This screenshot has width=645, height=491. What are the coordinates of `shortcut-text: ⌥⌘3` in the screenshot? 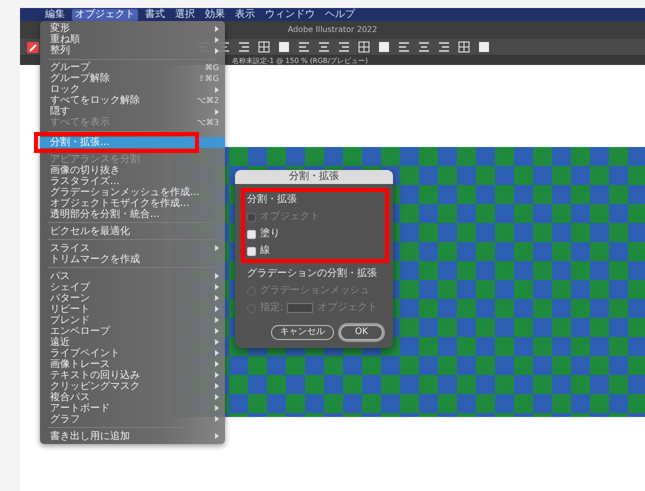 It's located at (207, 122).